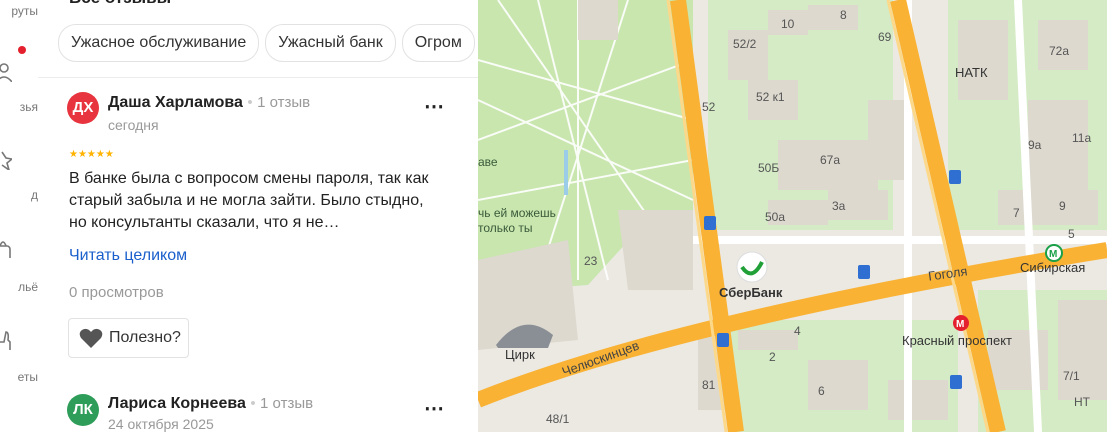 The height and width of the screenshot is (432, 1107). Describe the element at coordinates (775, 217) in the screenshot. I see `house-number: 50а` at that location.